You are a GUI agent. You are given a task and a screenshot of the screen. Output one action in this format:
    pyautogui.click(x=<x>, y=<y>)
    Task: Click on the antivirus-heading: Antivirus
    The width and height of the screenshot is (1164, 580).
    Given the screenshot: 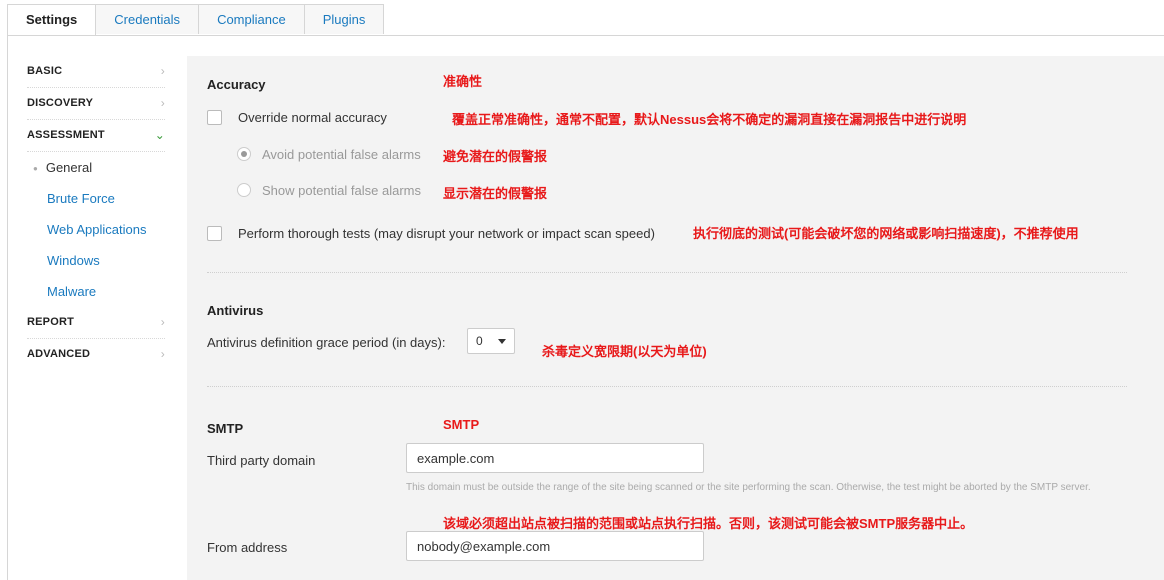 What is the action you would take?
    pyautogui.click(x=235, y=310)
    